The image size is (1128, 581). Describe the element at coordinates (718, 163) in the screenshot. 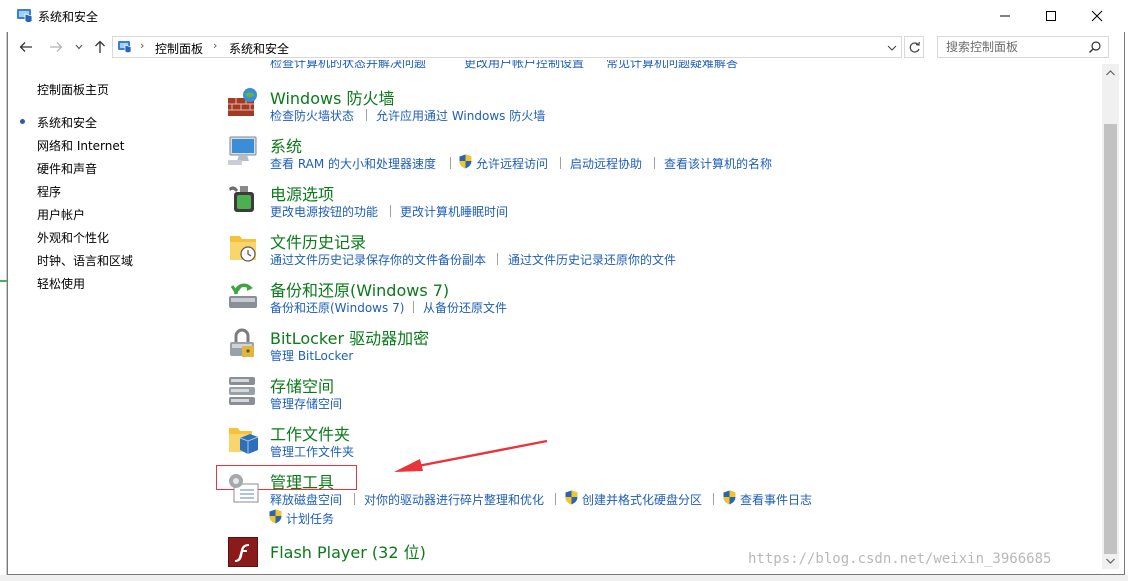

I see `link-view-computer-name: 查看该计算机的名称` at that location.